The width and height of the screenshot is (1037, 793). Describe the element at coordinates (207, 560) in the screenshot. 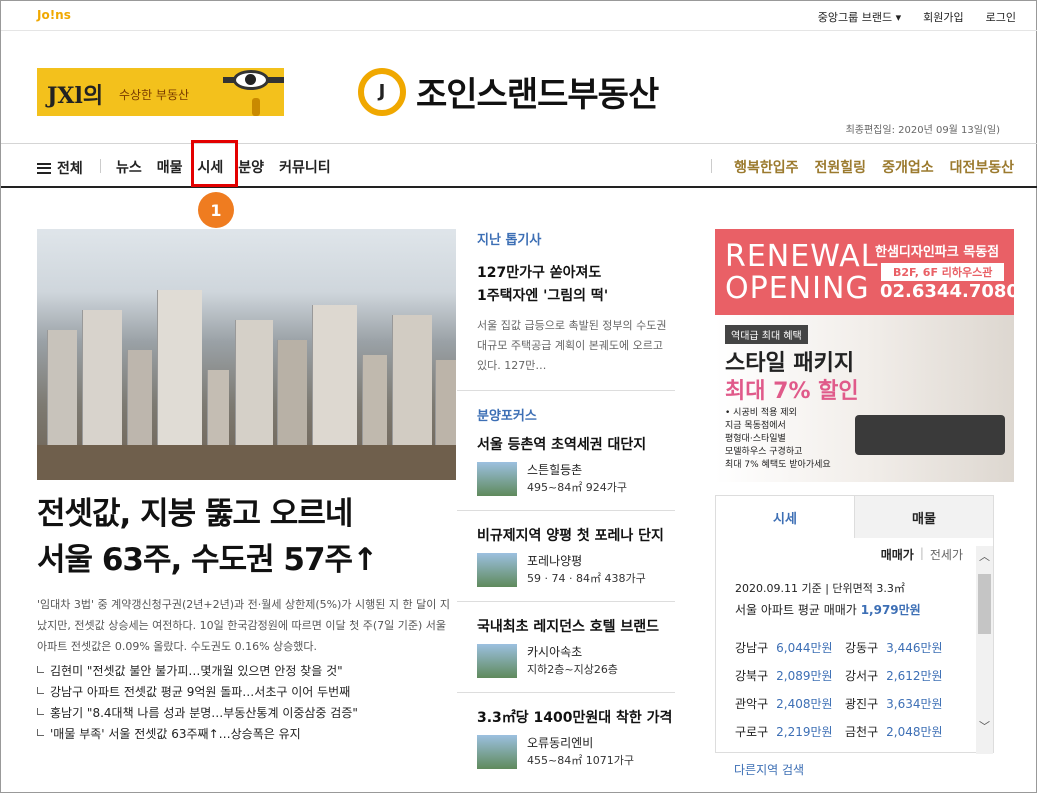

I see `hero-headline-line2: 서울 63주, 수도권 57주↑` at that location.